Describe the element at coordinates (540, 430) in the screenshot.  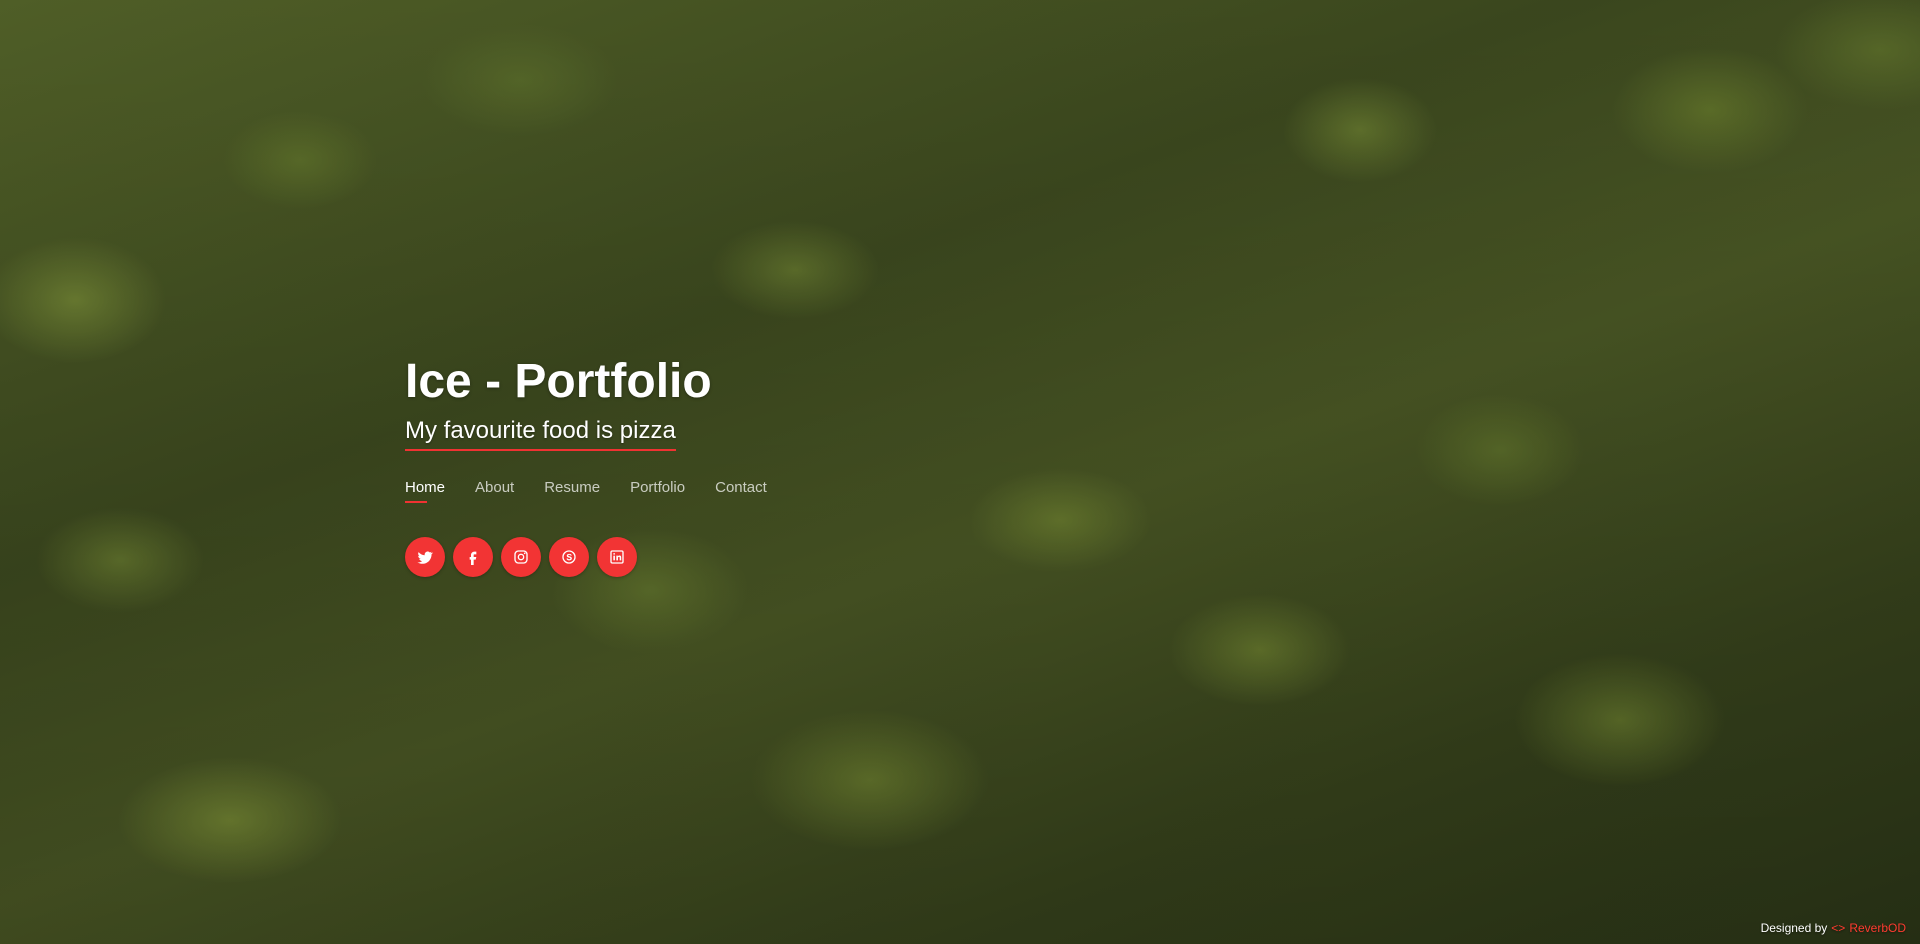
I see `hero-subtitle: My favourite food is pizza` at that location.